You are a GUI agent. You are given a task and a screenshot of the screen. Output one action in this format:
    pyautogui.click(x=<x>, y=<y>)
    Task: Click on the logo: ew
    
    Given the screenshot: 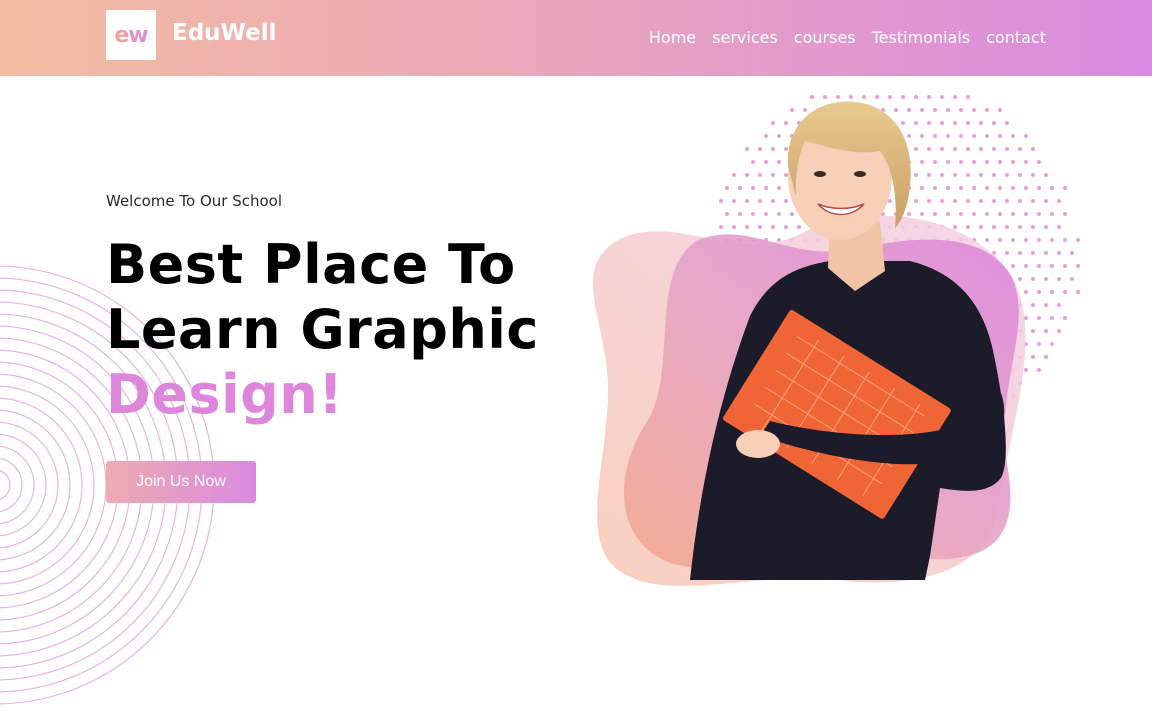 What is the action you would take?
    pyautogui.click(x=131, y=35)
    